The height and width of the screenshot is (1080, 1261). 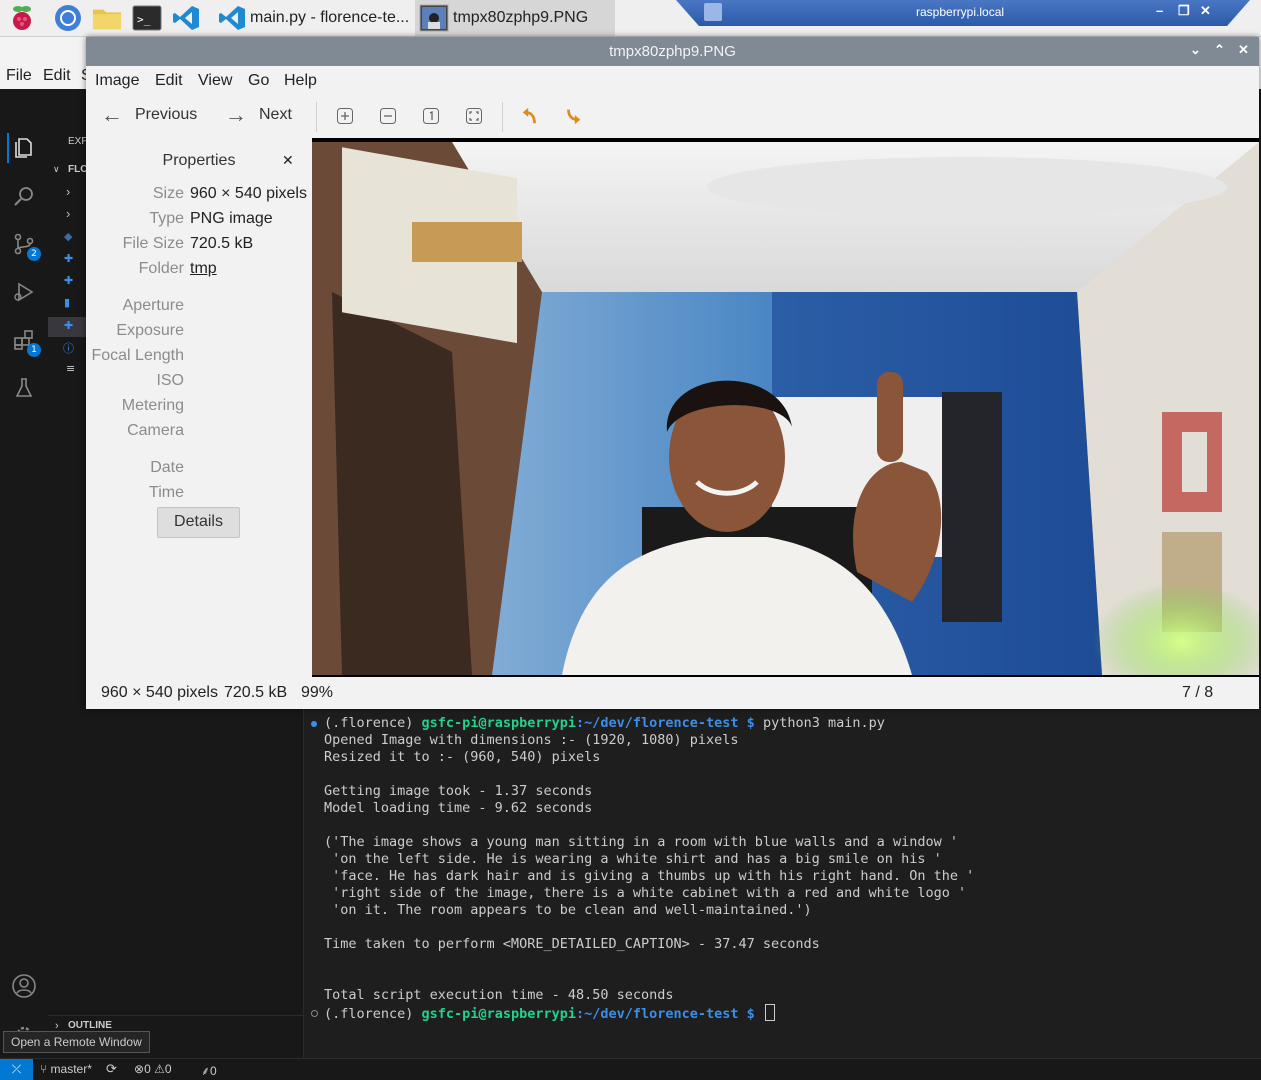 What do you see at coordinates (199, 358) in the screenshot?
I see `property-focal-length: Focal Length` at bounding box center [199, 358].